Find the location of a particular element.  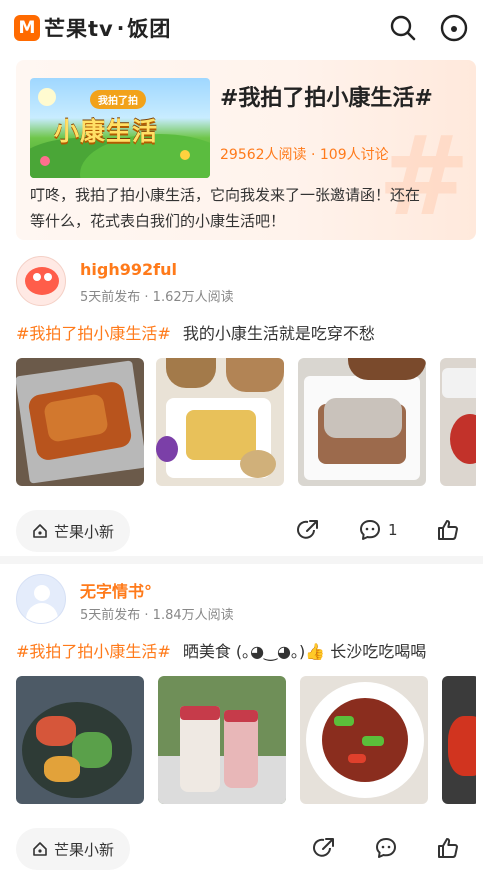

section-name: 饭团 is located at coordinates (149, 29).